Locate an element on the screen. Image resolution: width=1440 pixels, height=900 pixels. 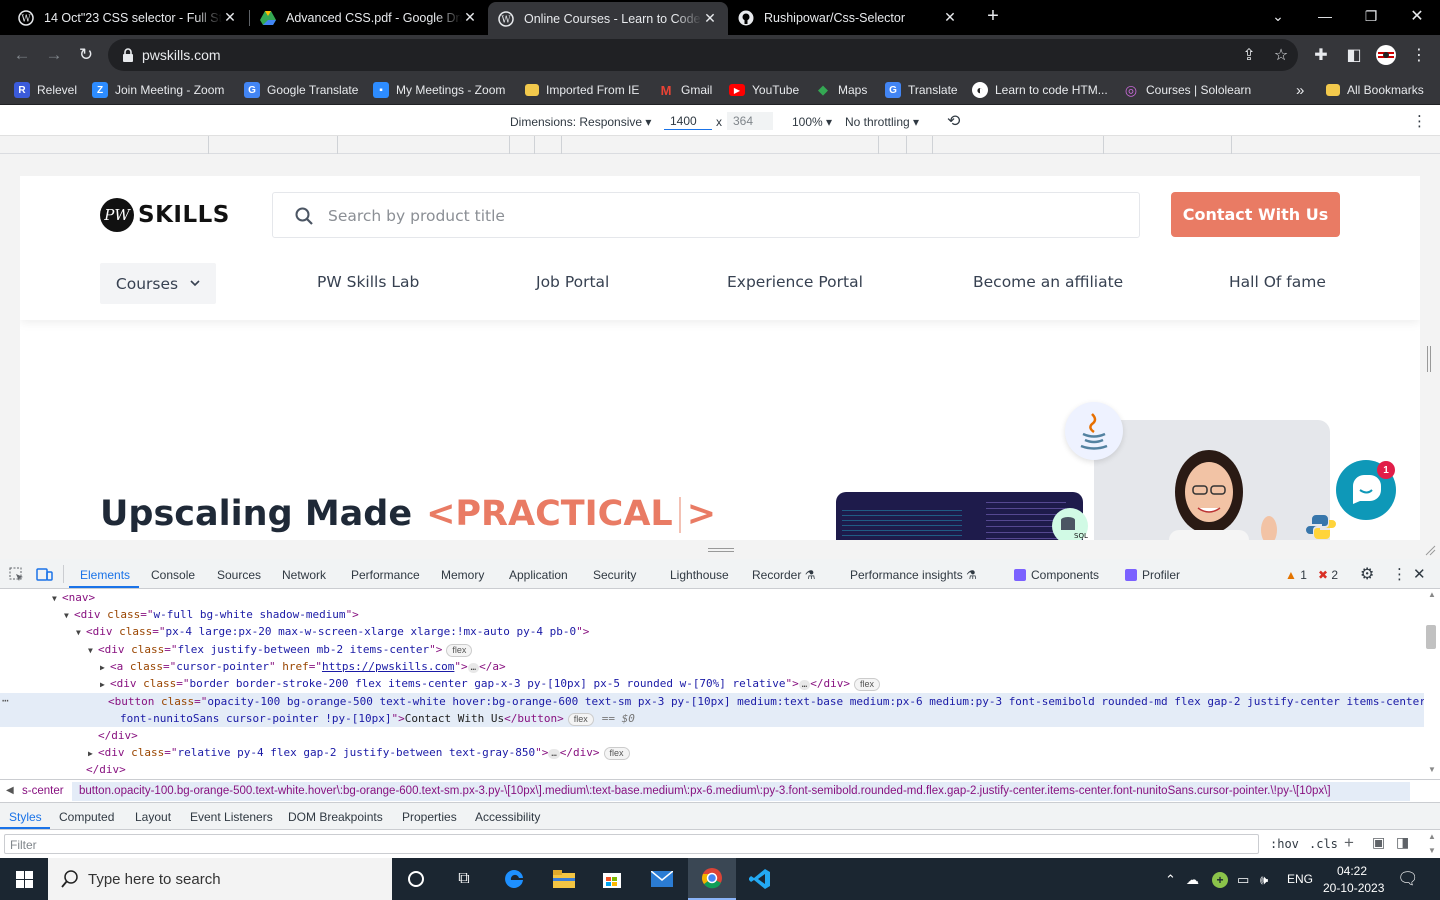
reload-icon: ↻ is located at coordinates (86, 55).